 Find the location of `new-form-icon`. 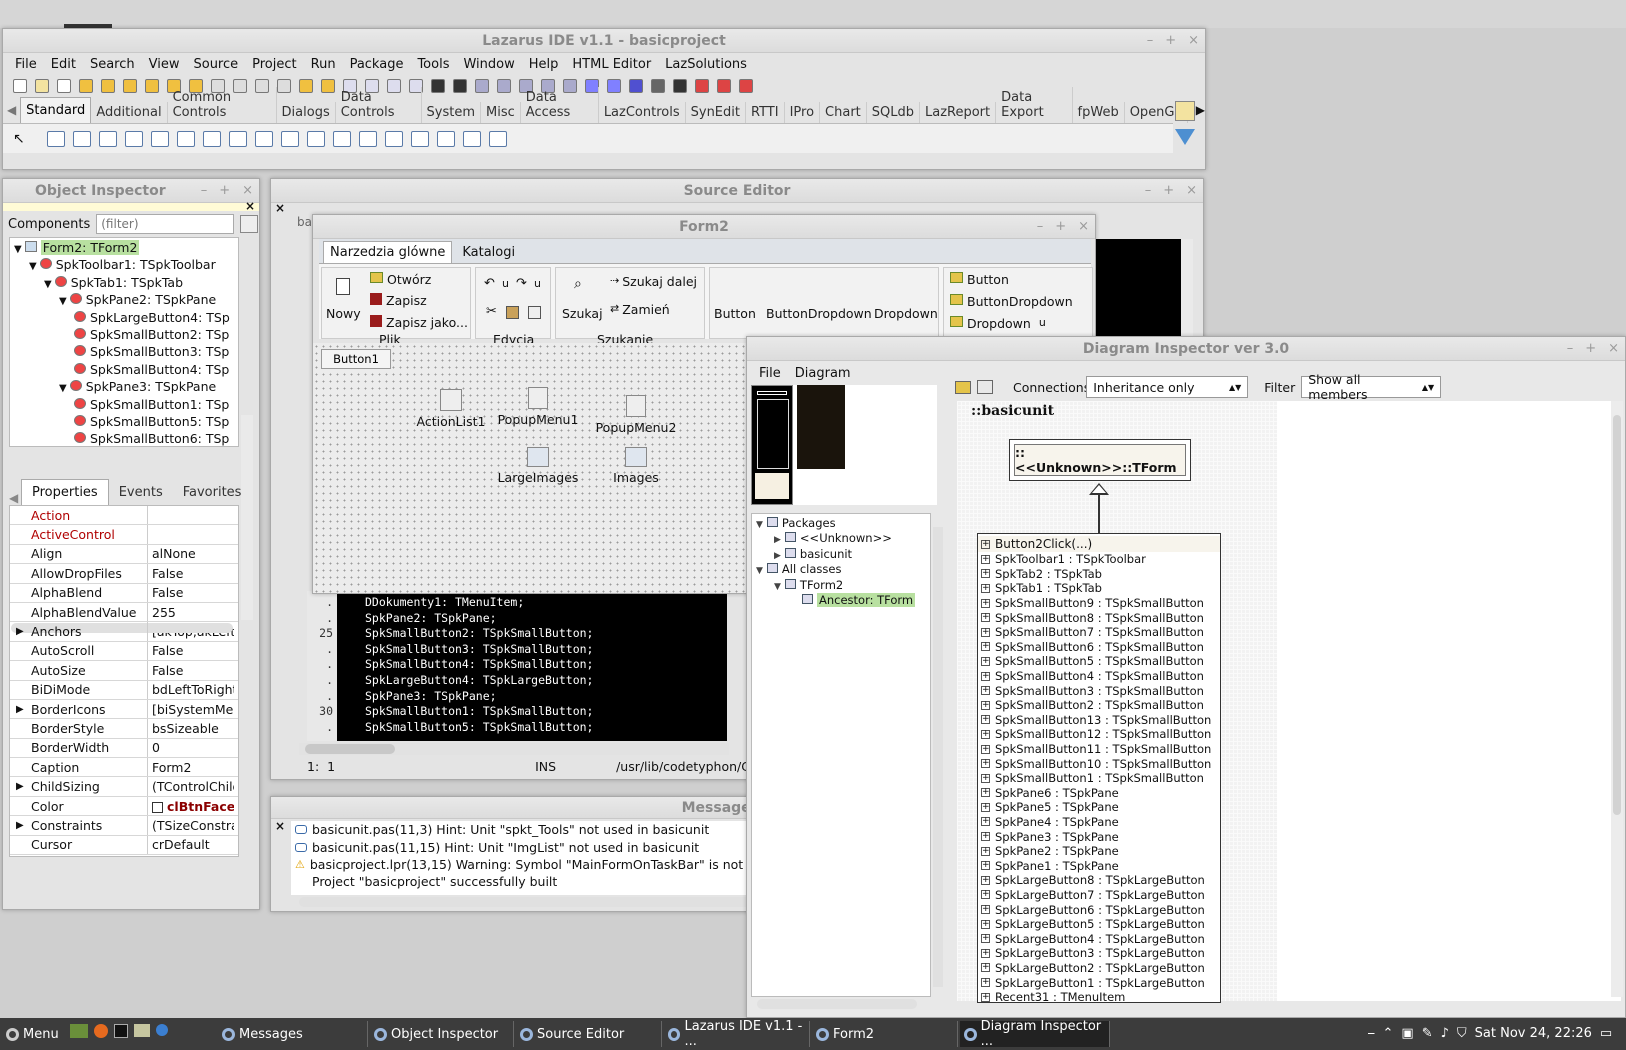

new-form-icon is located at coordinates (42, 86).